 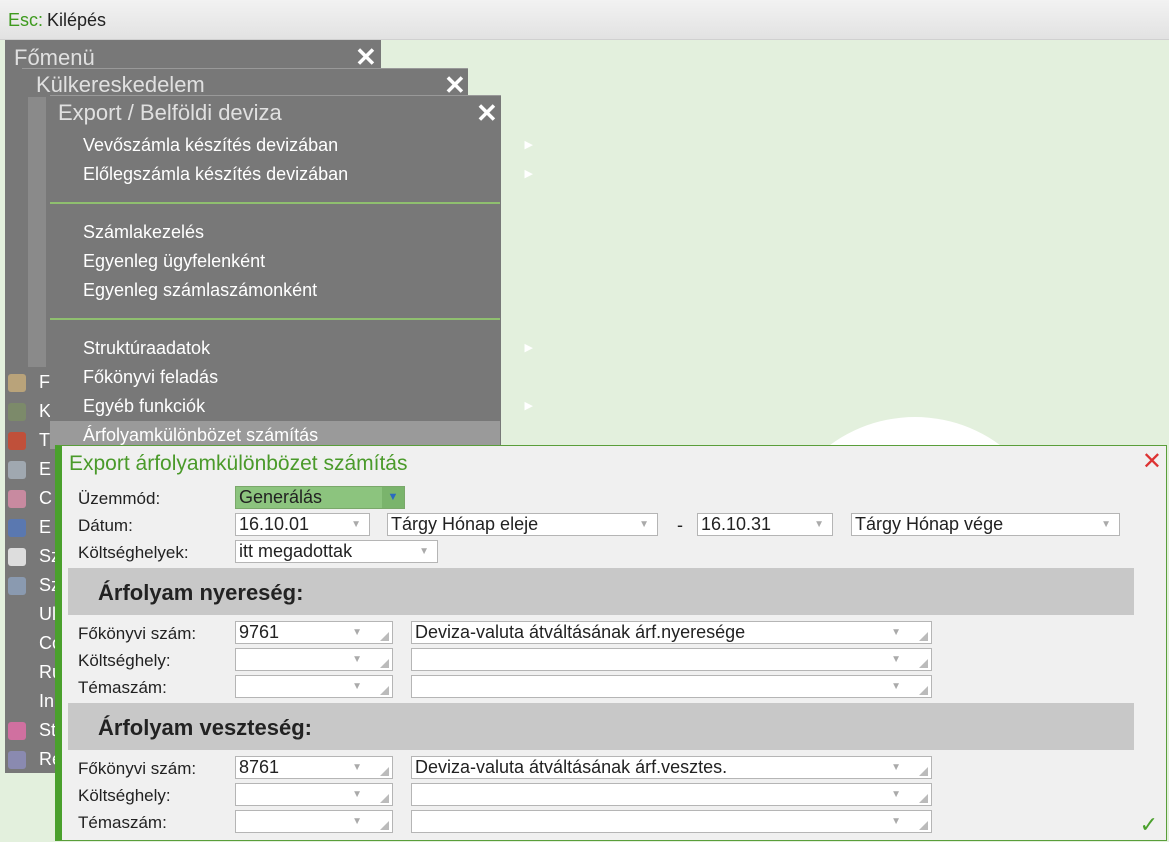 What do you see at coordinates (137, 633) in the screenshot?
I see `ledger-label: Főkönyvi szám:` at bounding box center [137, 633].